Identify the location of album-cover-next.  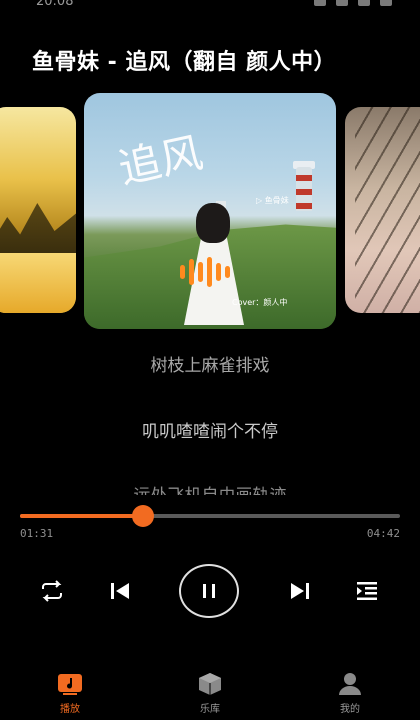
(382, 210).